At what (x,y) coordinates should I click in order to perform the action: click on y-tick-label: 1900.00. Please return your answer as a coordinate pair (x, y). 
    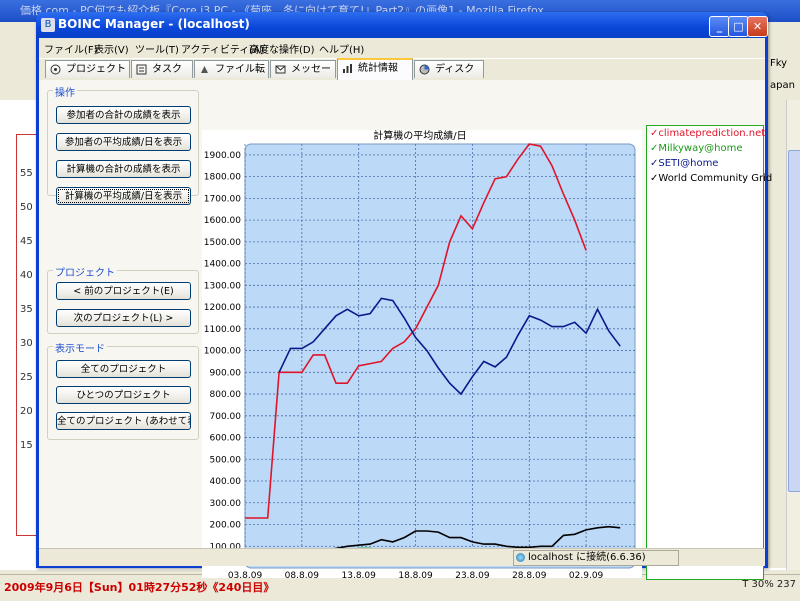
    Looking at the image, I should click on (222, 156).